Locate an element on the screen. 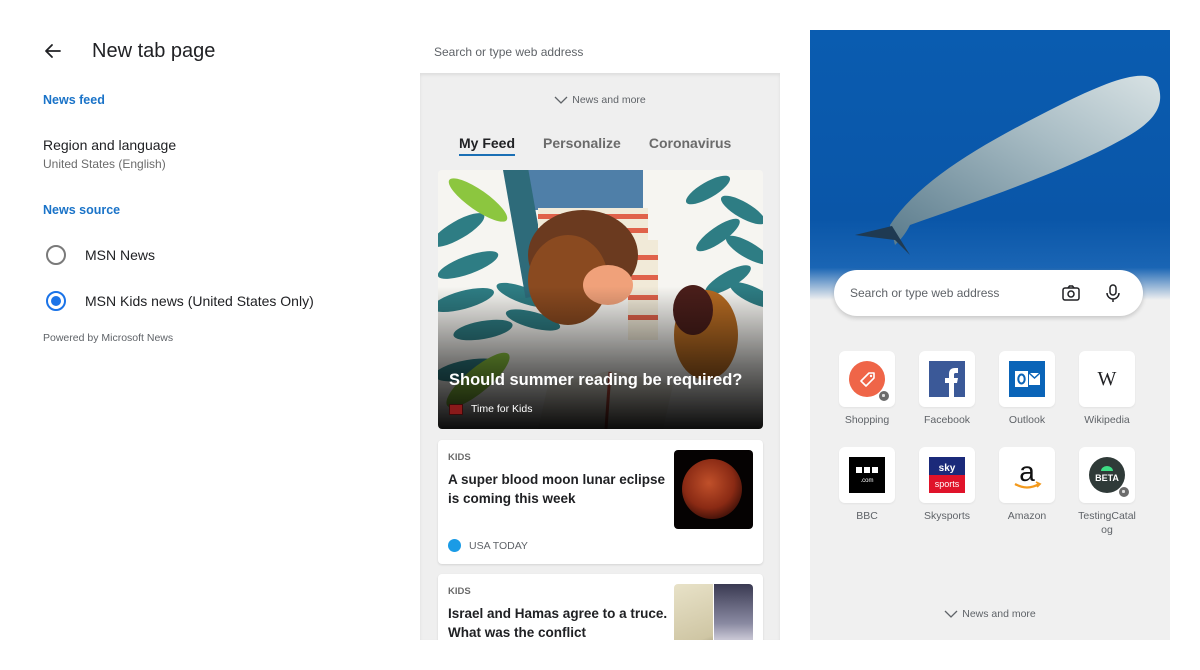 The image size is (1200, 670). address-placeholder: Search or type web address is located at coordinates (509, 51).